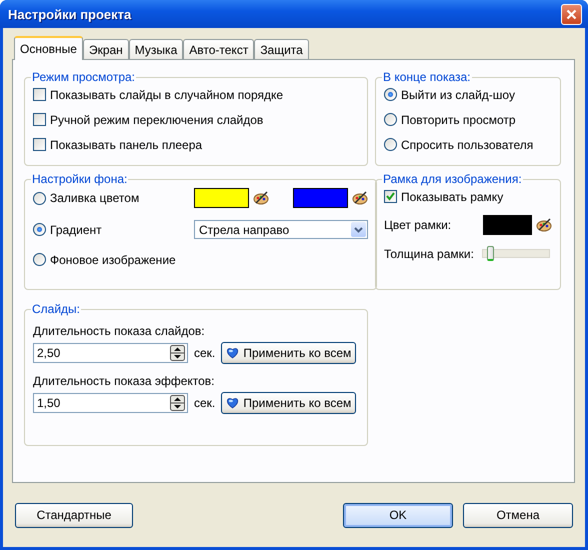  Describe the element at coordinates (113, 259) in the screenshot. I see `radio-label: Фоновое изображение` at that location.